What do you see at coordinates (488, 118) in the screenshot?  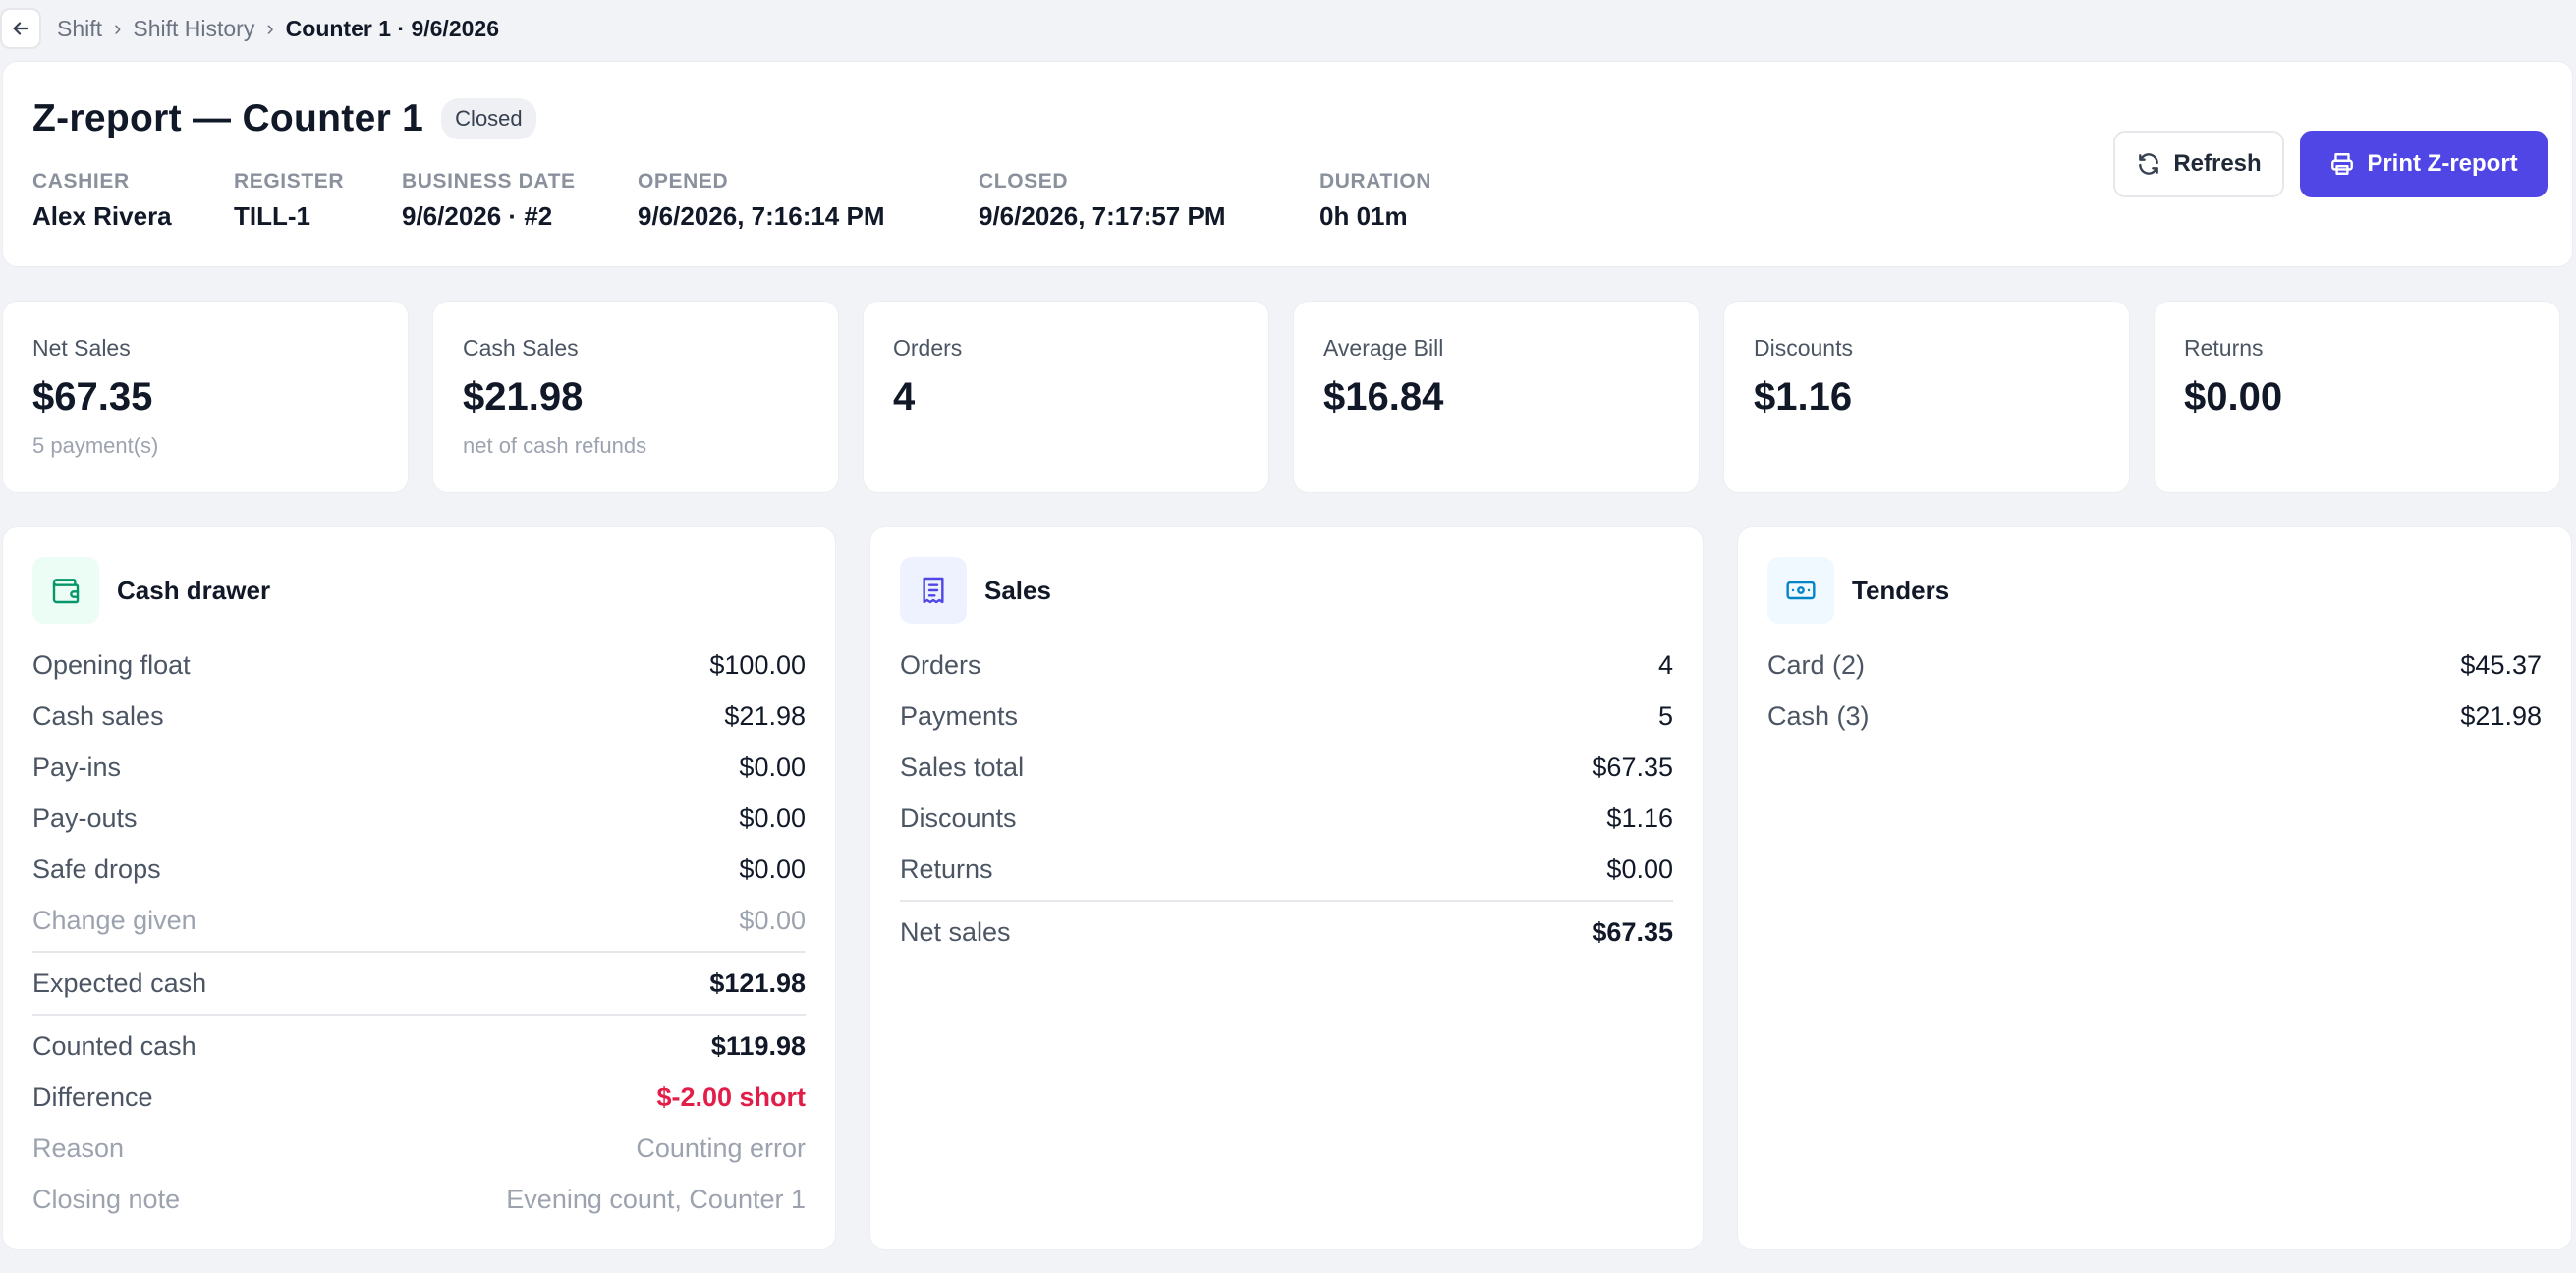 I see `status-badge: Closed` at bounding box center [488, 118].